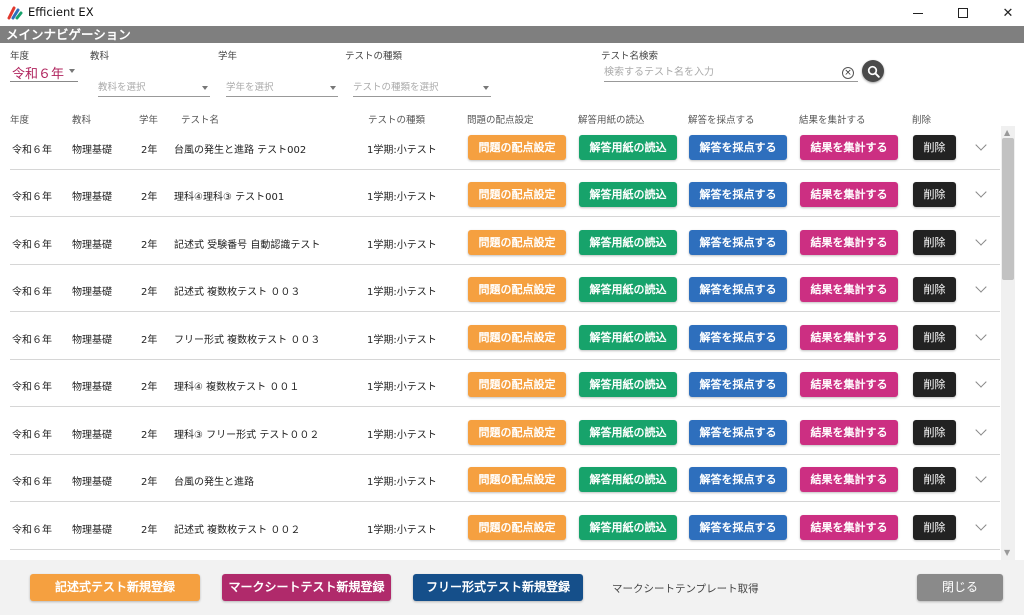 The image size is (1024, 615). What do you see at coordinates (250, 87) in the screenshot?
I see `grade-select-placeholder: 学年を選択` at bounding box center [250, 87].